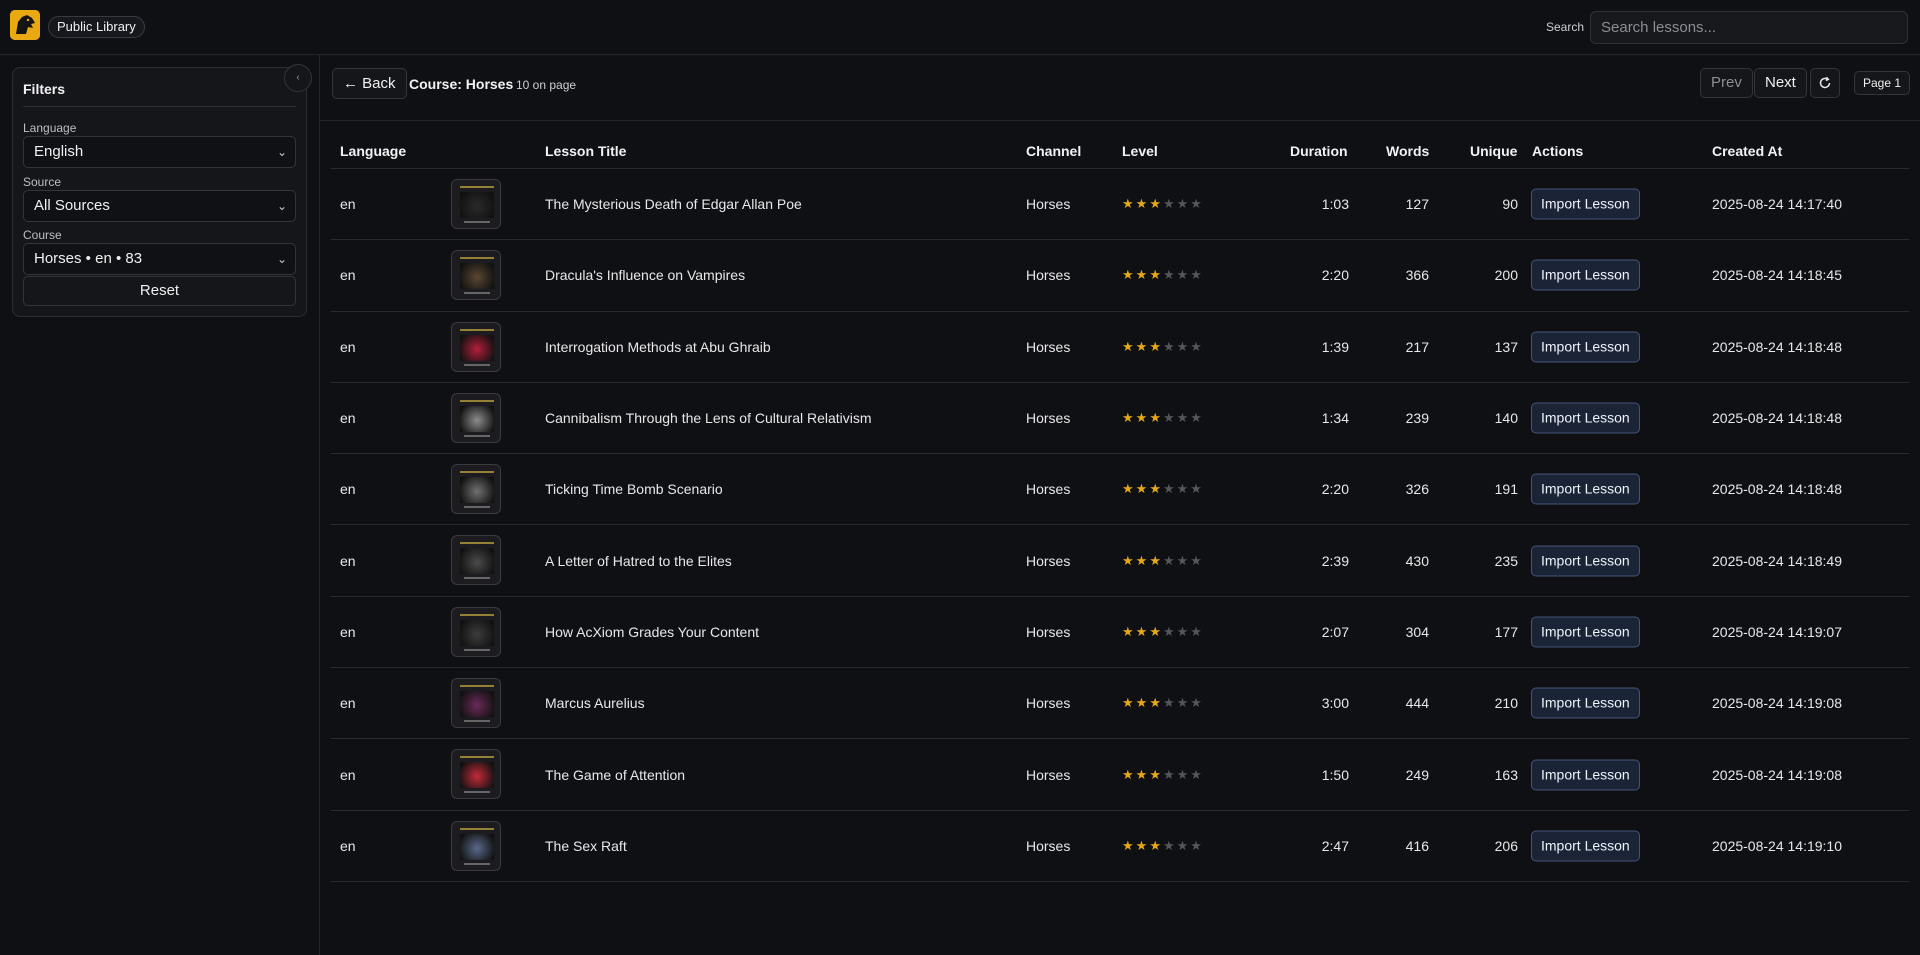 This screenshot has width=1920, height=955. Describe the element at coordinates (1140, 151) in the screenshot. I see `col-level: Level` at that location.